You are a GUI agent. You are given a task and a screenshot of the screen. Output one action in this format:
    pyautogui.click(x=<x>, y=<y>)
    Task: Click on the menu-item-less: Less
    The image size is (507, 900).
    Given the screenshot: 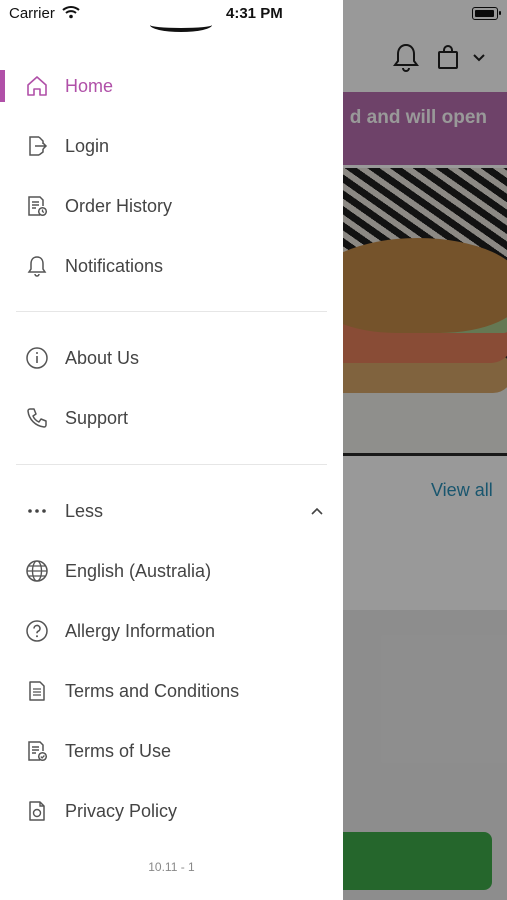 What is the action you would take?
    pyautogui.click(x=171, y=511)
    